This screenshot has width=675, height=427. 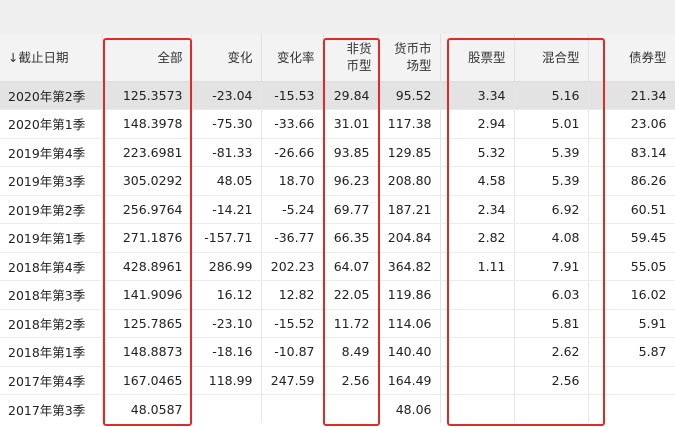 I want to click on table-row: 2017年第3季 48.0587 48.06, so click(x=337, y=408).